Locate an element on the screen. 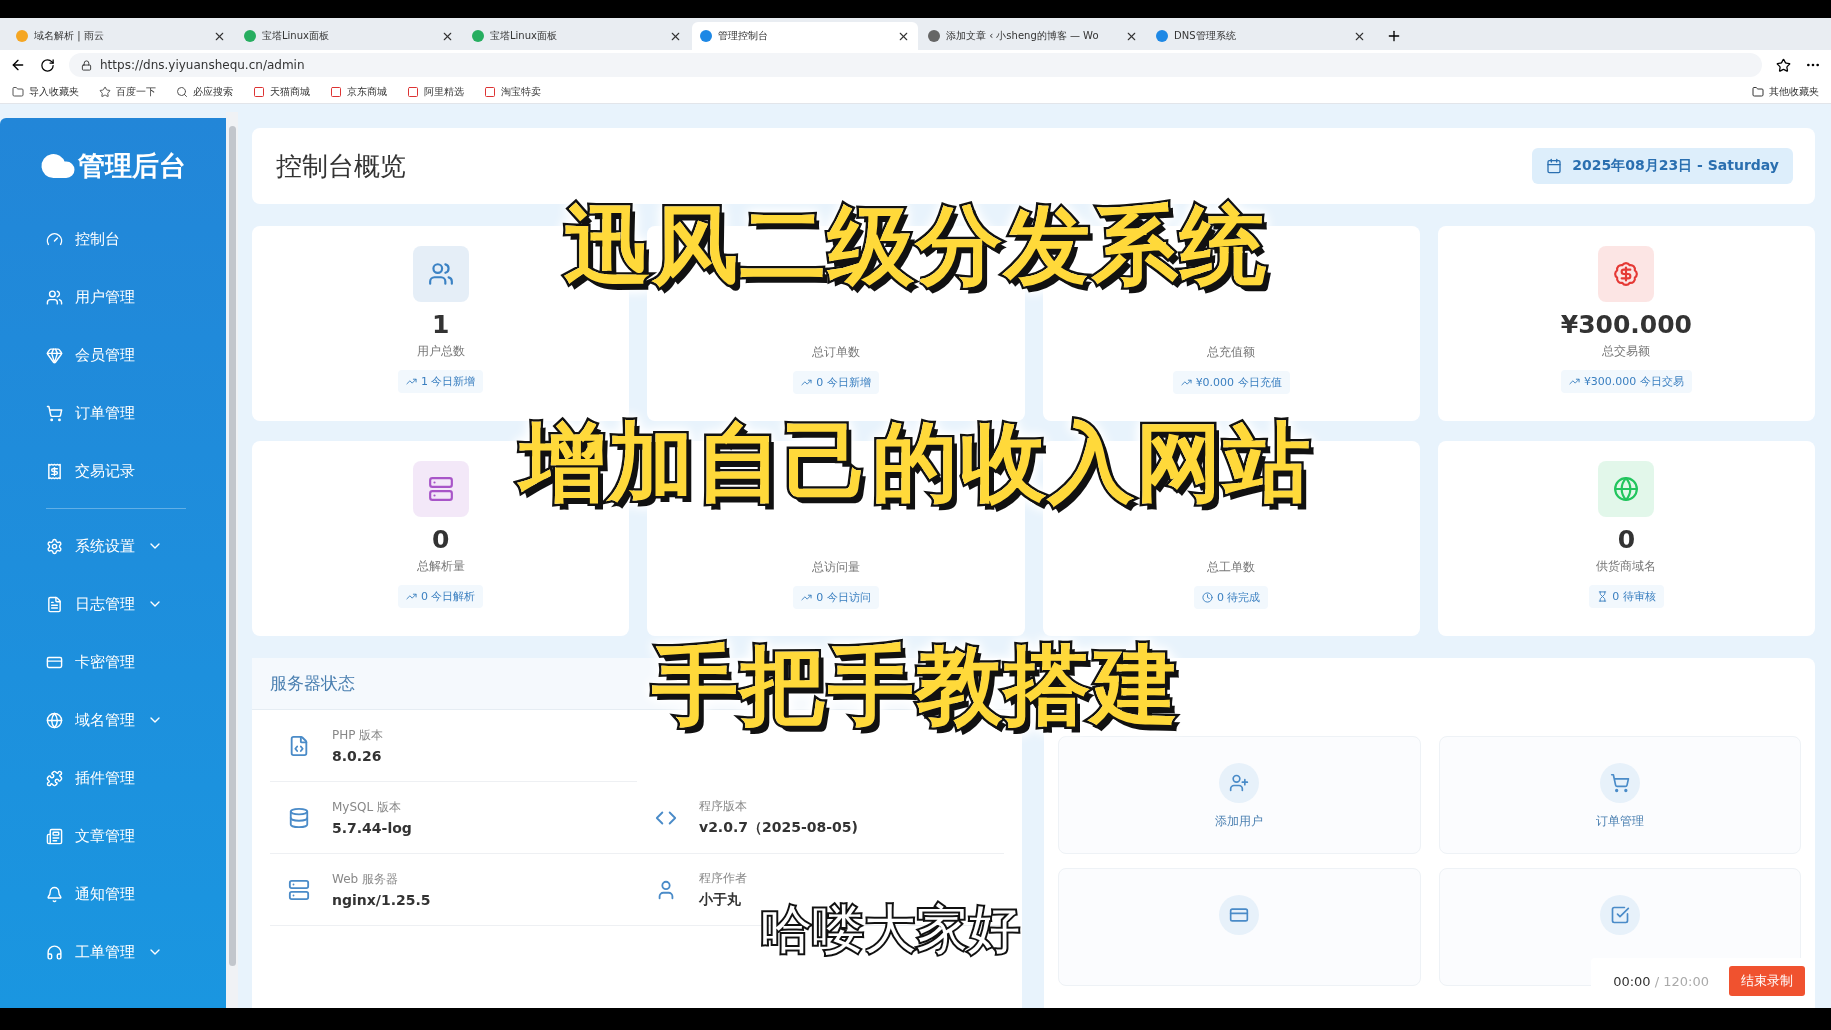  video-caption: 增加自己的收入网站 is located at coordinates (915, 462).